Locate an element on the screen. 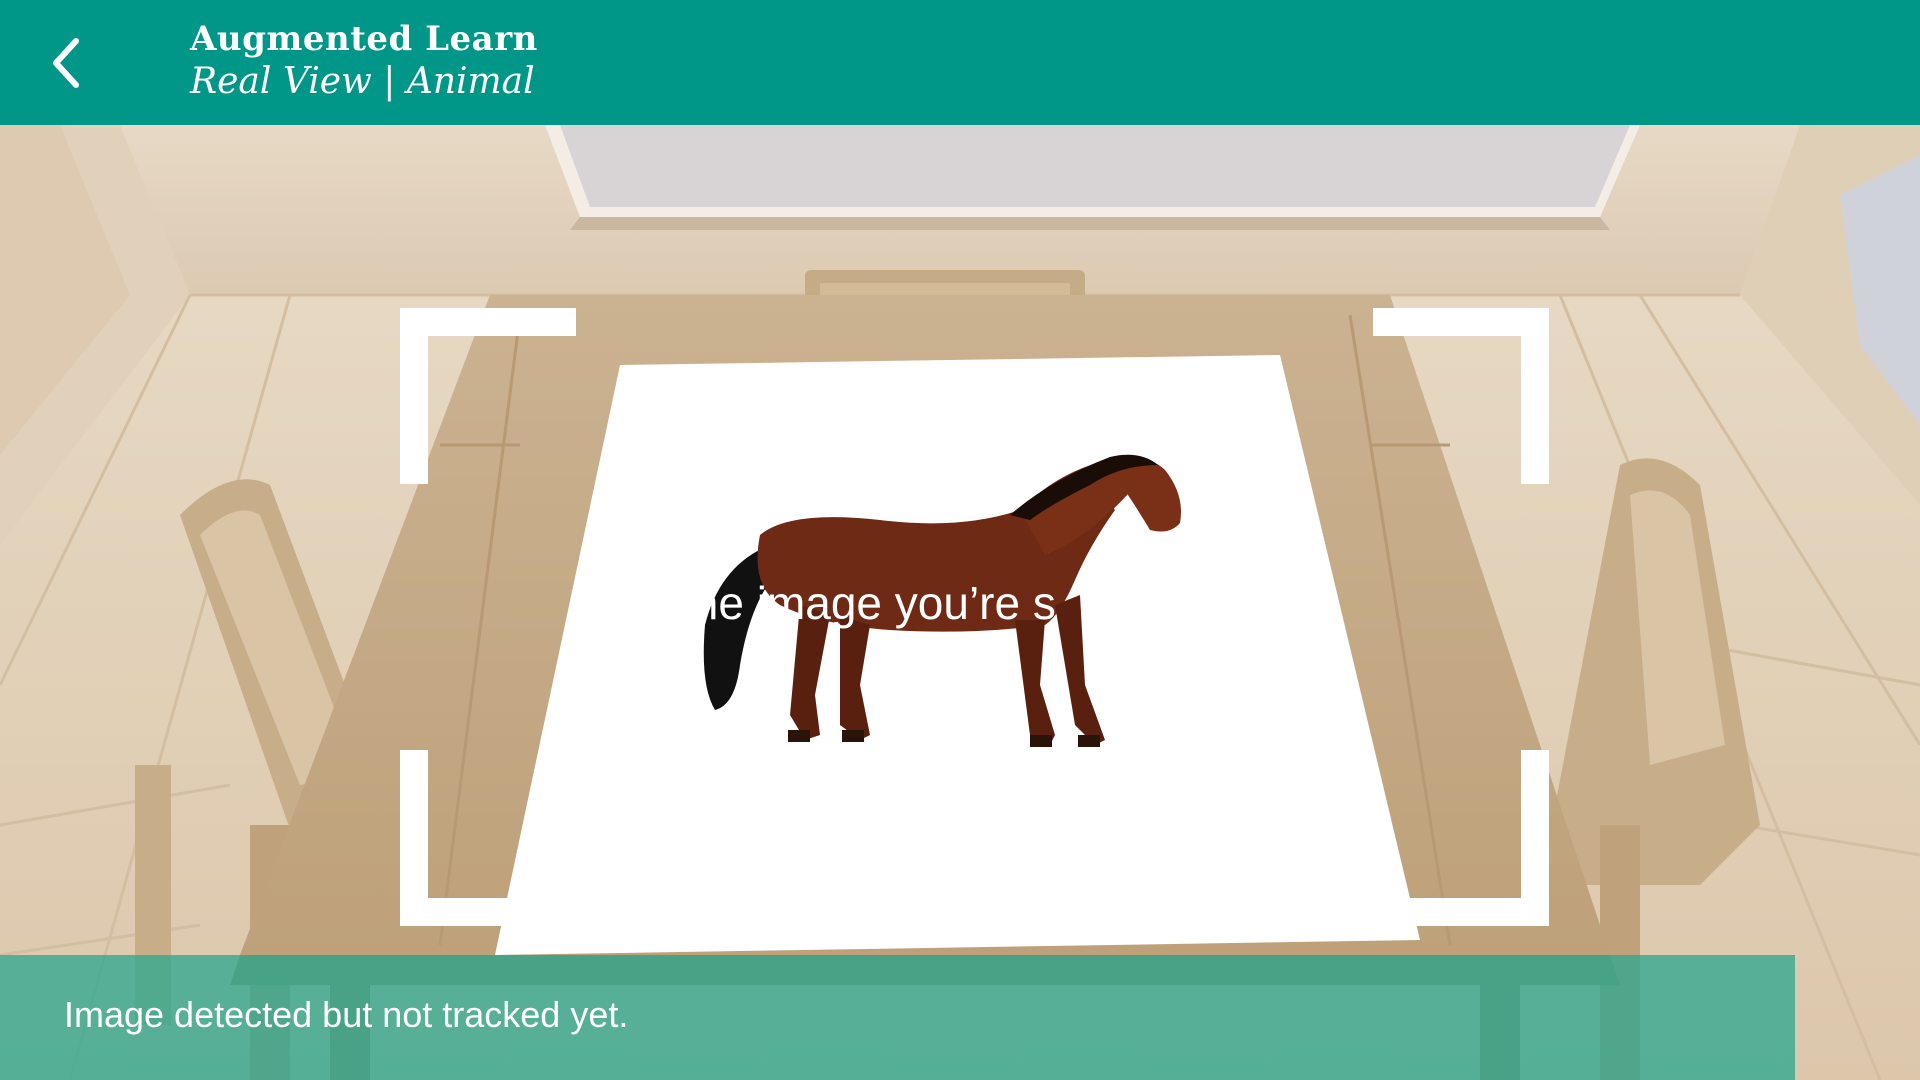 This screenshot has height=1080, width=1920. chevron-left-icon is located at coordinates (66, 63).